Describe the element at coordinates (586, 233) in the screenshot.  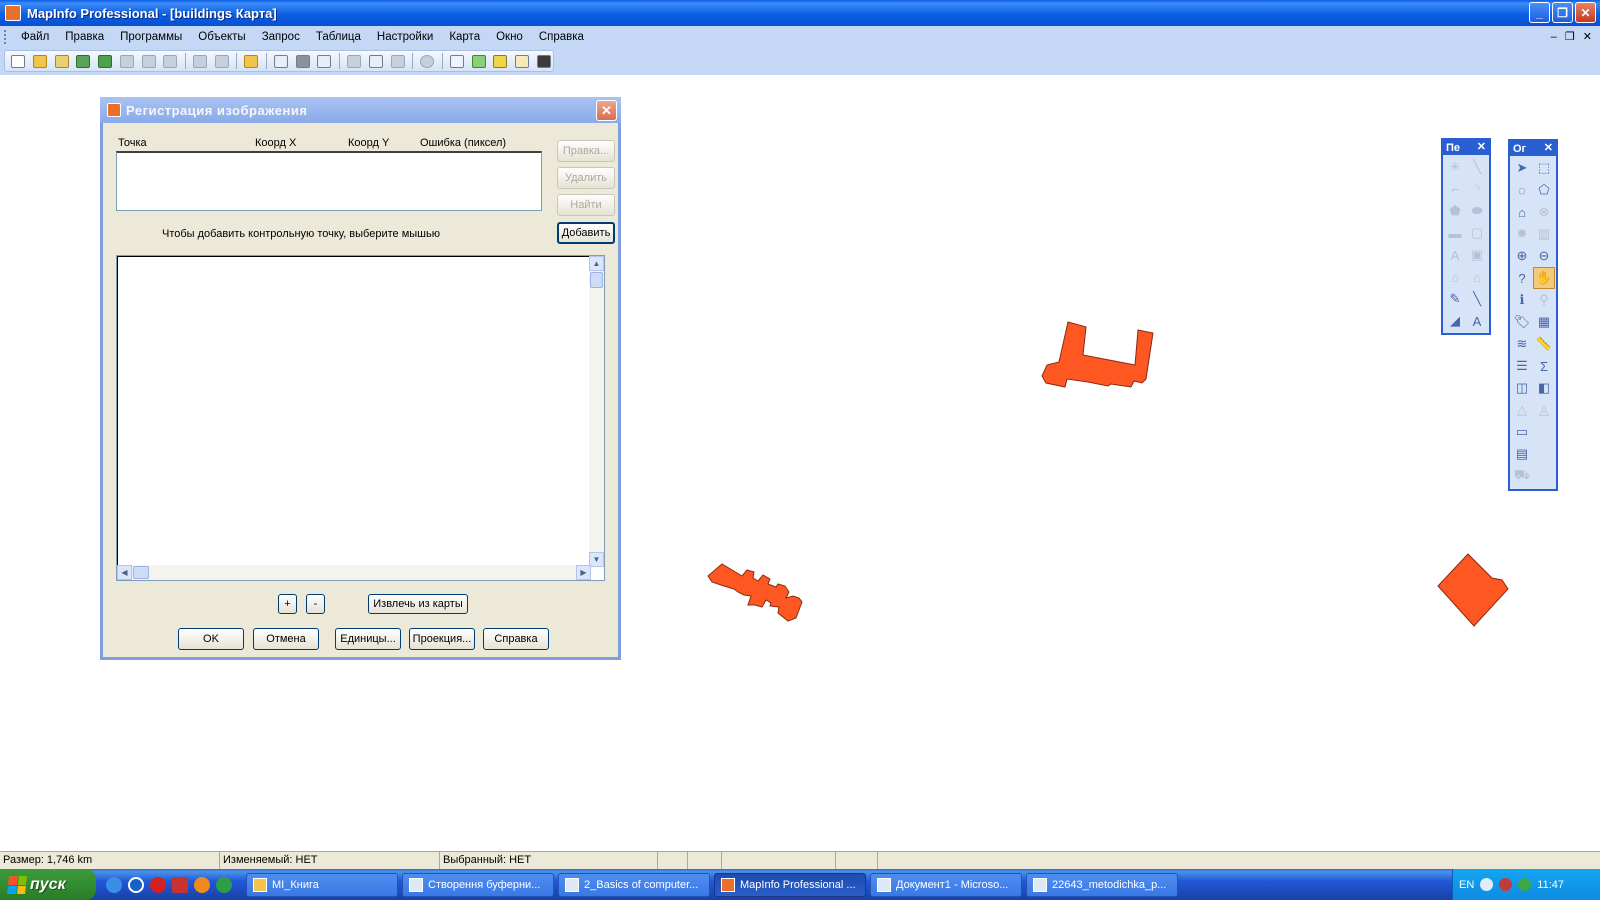
I see `add-point-button: Добавить` at that location.